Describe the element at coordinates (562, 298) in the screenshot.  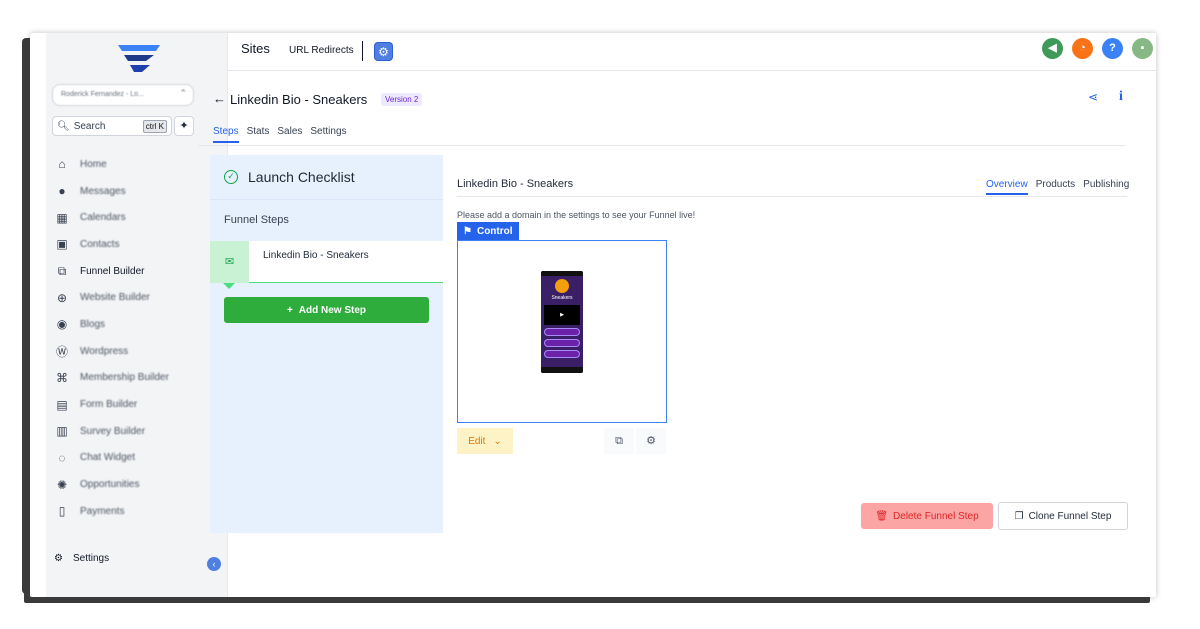
I see `preview-heading: Sneakers` at that location.